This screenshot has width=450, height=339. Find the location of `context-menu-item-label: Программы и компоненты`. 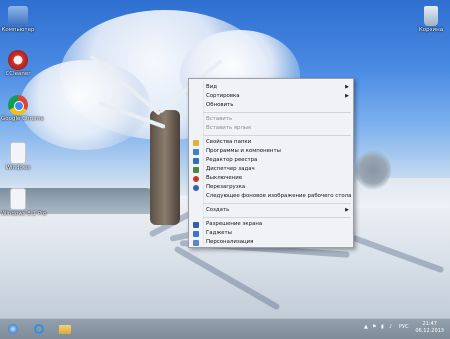

context-menu-item-label: Программы и компоненты is located at coordinates (243, 151).